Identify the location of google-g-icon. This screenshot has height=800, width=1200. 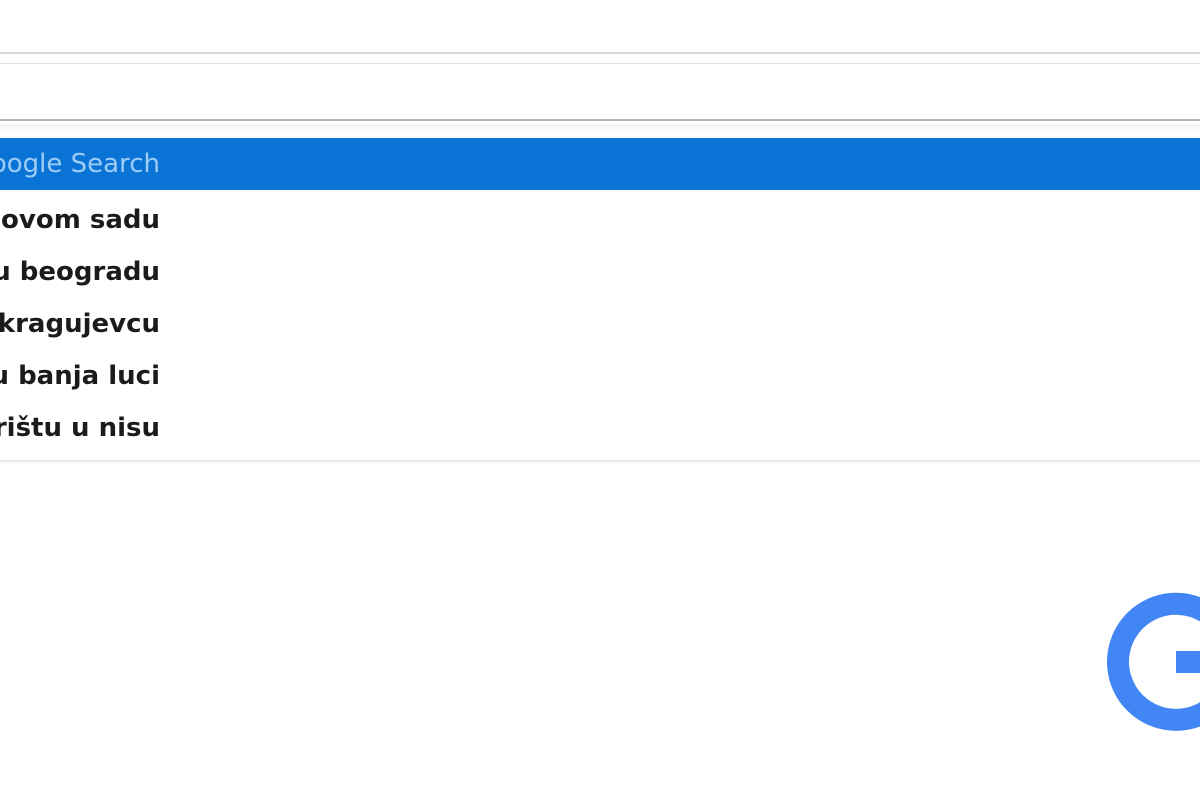
(1153, 661).